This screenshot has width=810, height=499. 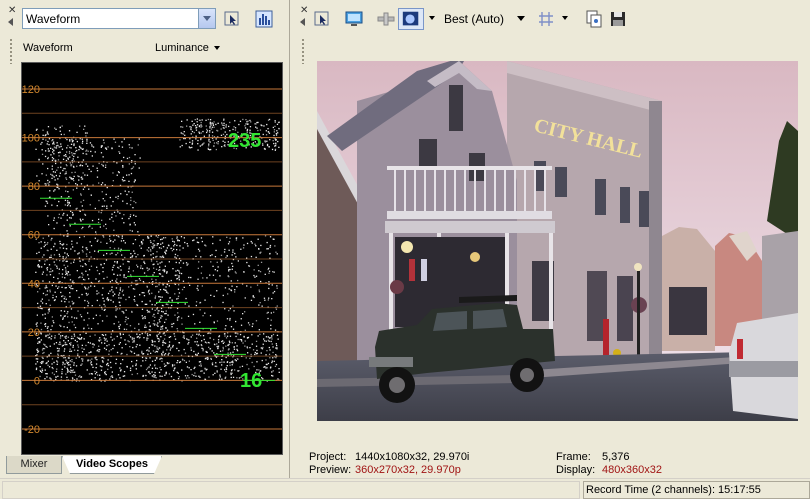 I want to click on overlay-icon, so click(x=410, y=18).